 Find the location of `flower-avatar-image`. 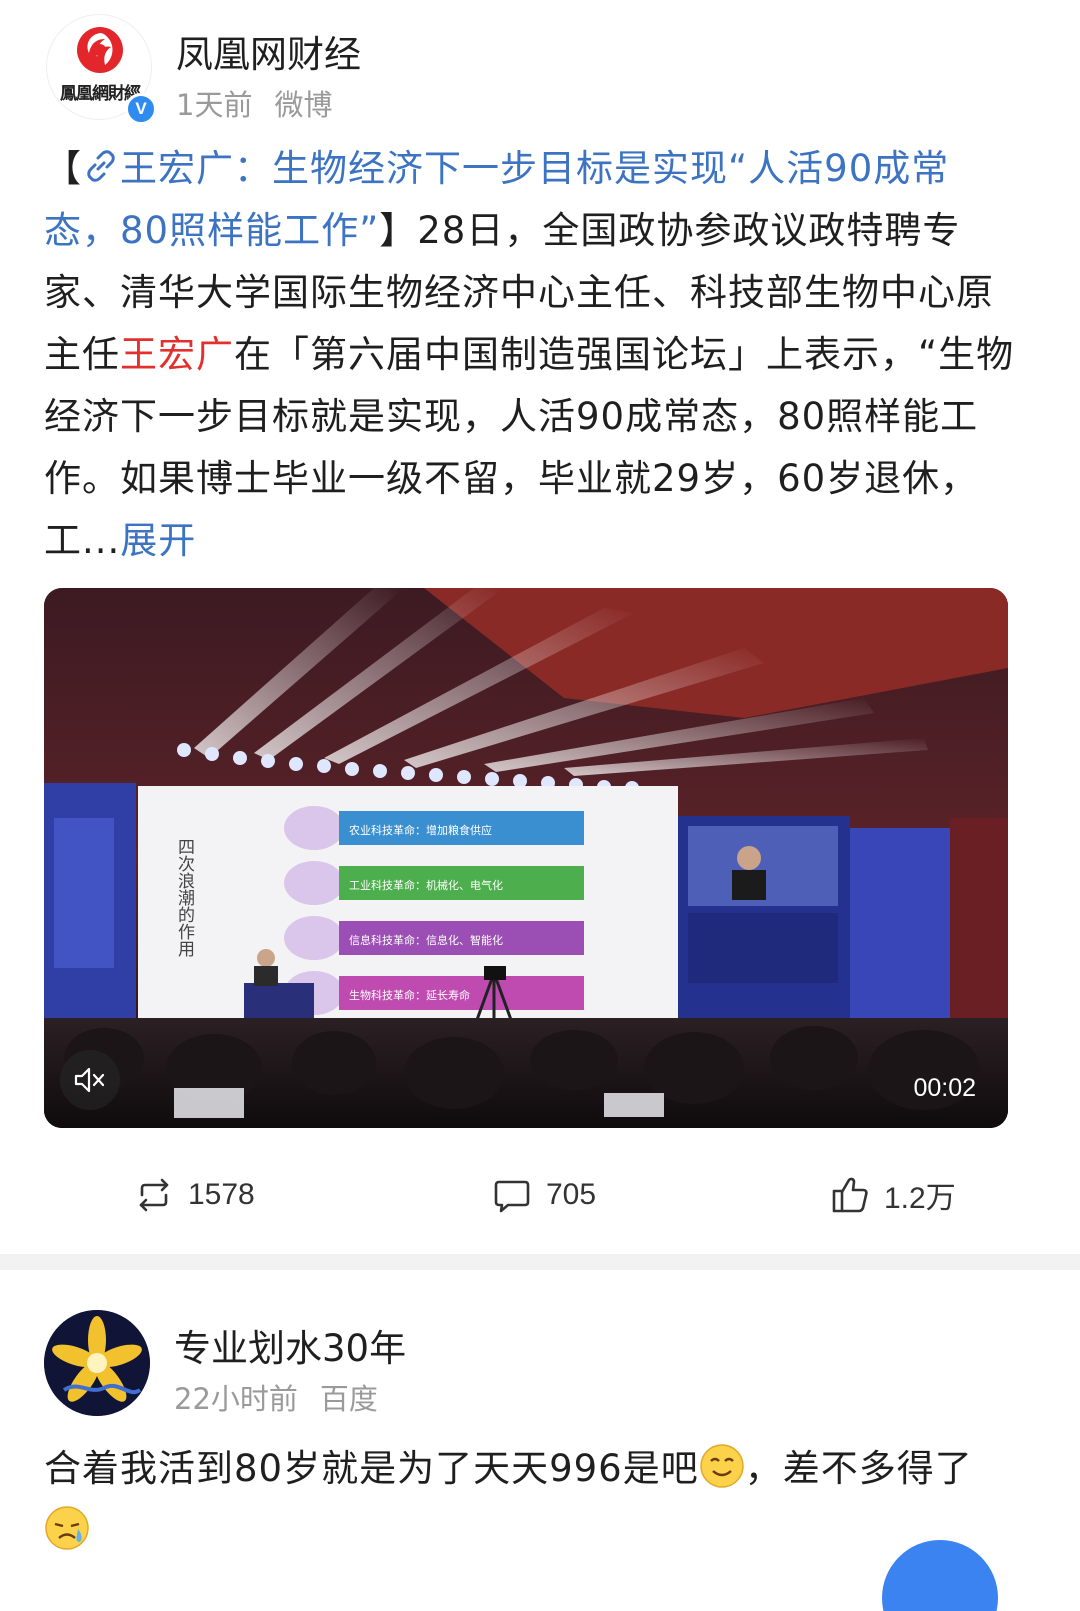

flower-avatar-image is located at coordinates (97, 1363).